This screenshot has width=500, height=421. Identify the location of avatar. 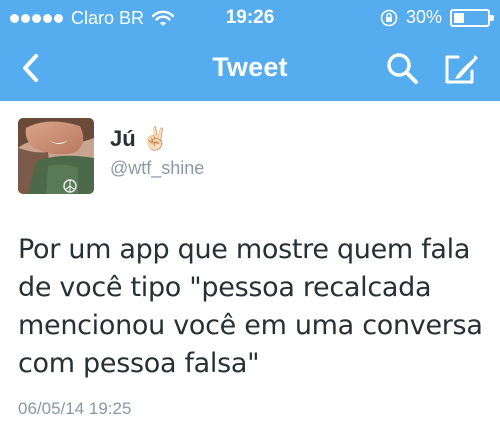
(56, 156).